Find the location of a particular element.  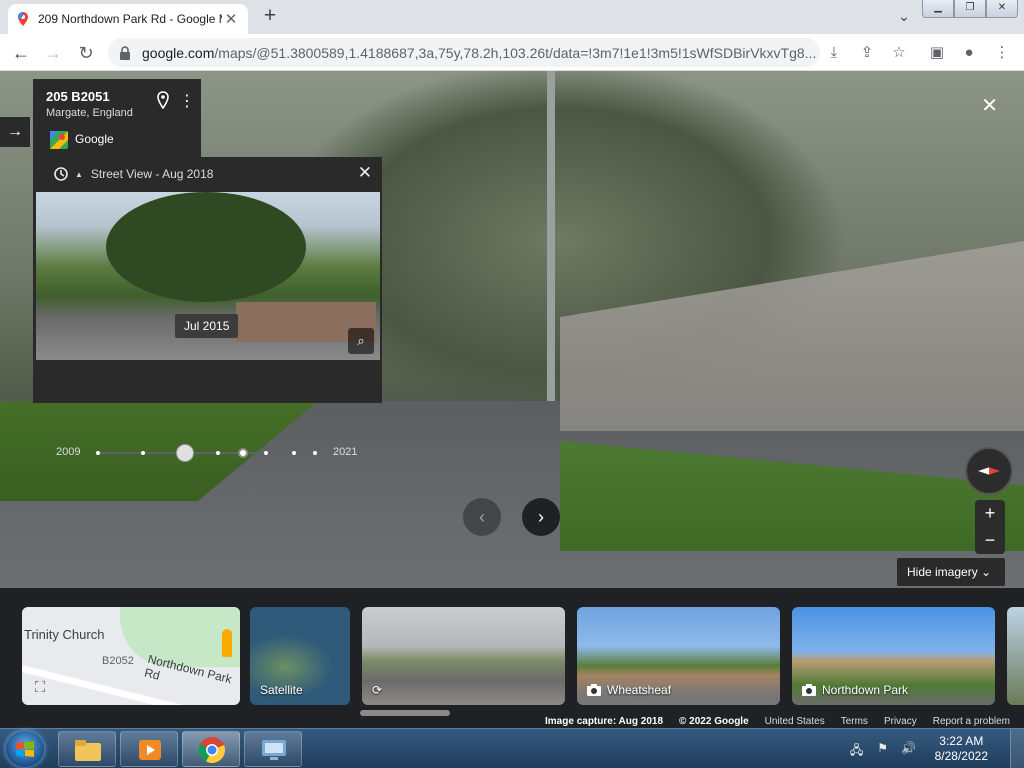

network-app-taskbar-button is located at coordinates (273, 749).